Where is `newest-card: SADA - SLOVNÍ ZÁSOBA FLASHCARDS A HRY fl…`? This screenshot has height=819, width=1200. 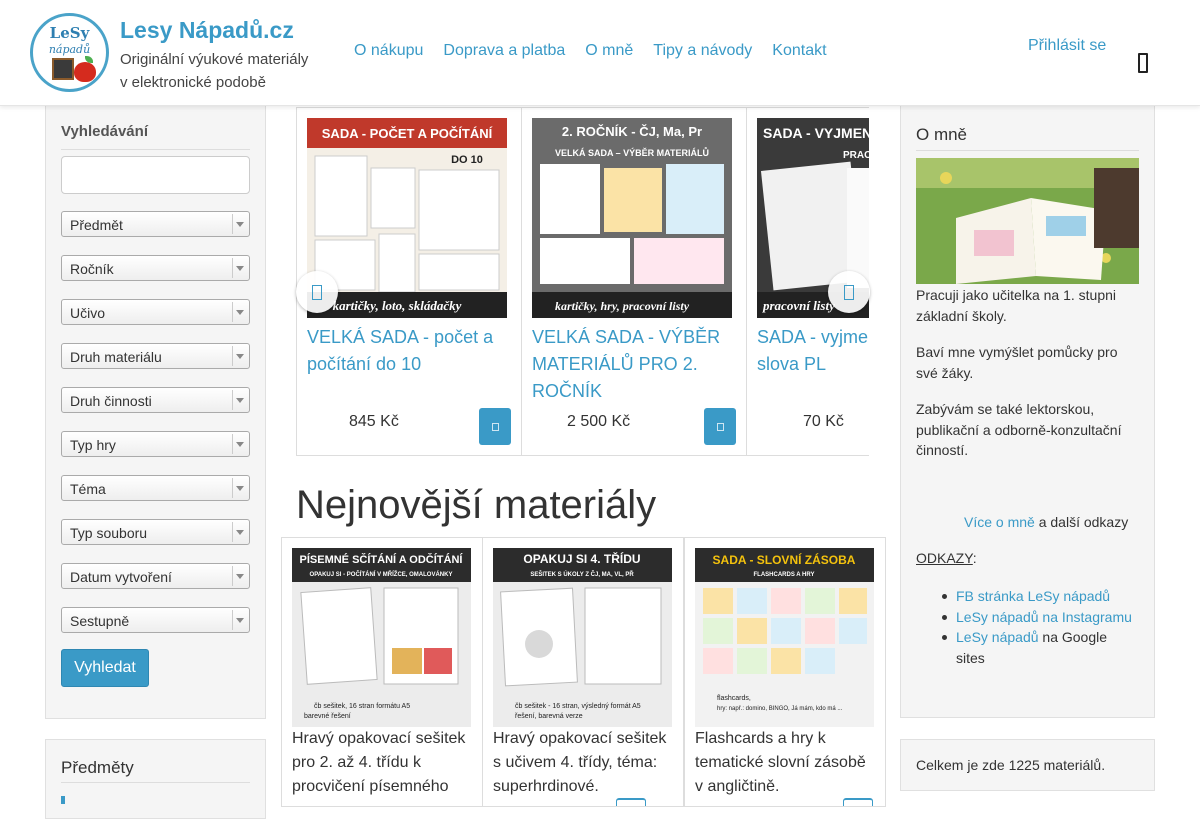
newest-card: SADA - SLOVNÍ ZÁSOBA FLASHCARDS A HRY fl… is located at coordinates (785, 672).